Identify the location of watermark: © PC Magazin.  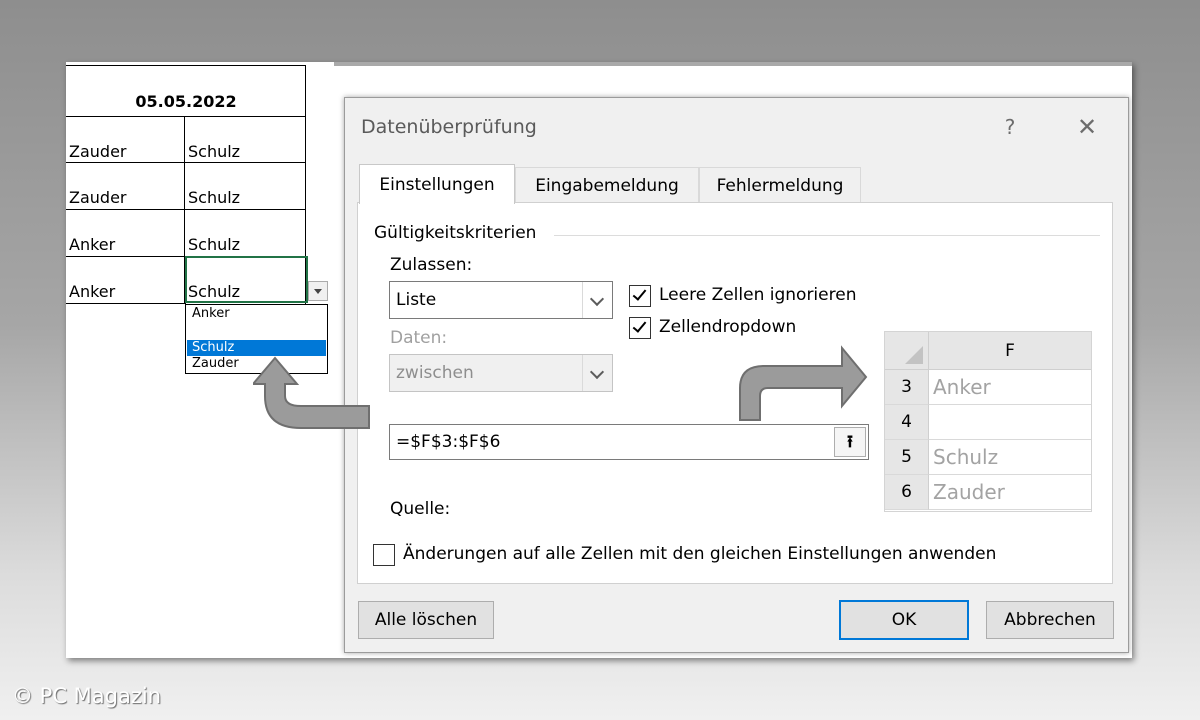
(87, 696).